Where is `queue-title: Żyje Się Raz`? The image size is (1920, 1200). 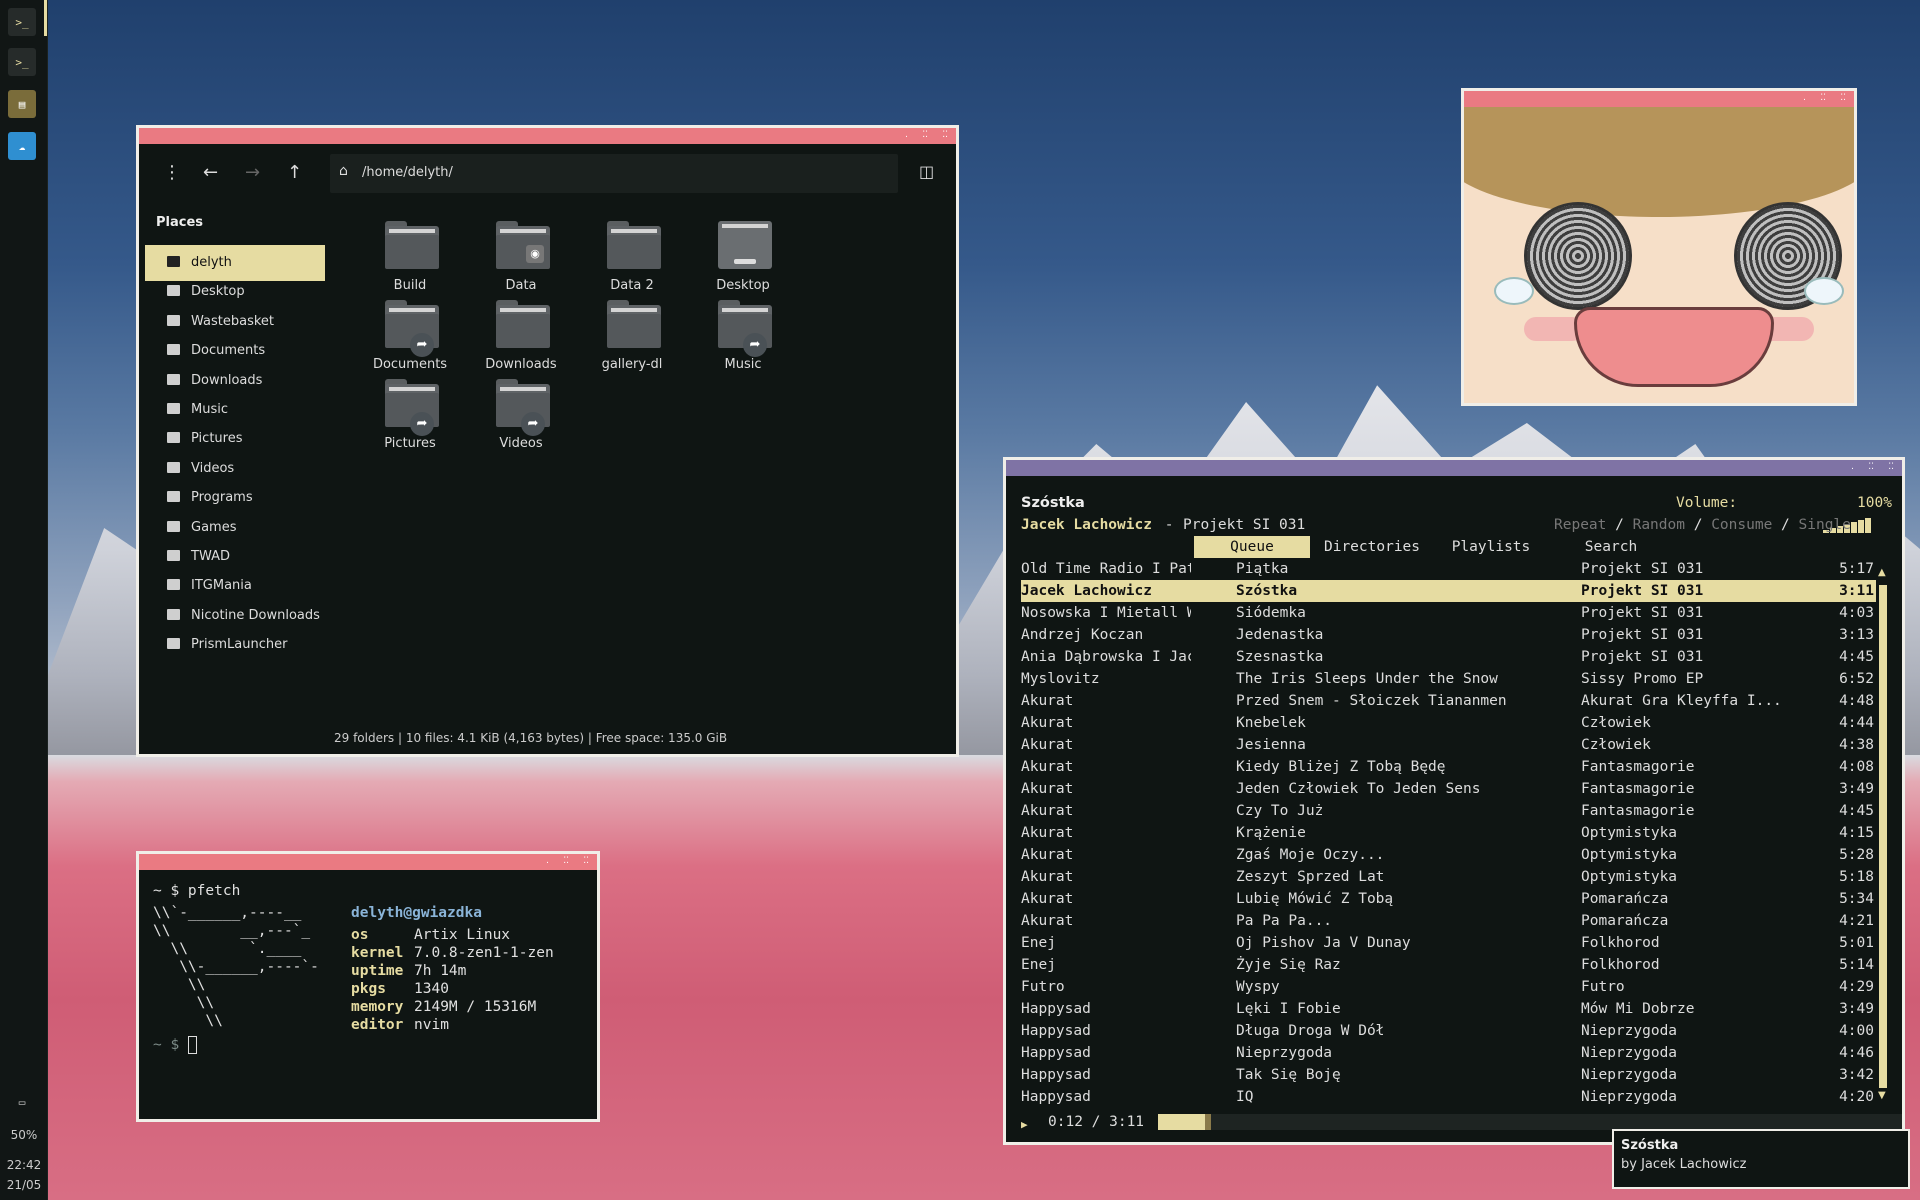 queue-title: Żyje Się Raz is located at coordinates (1288, 965).